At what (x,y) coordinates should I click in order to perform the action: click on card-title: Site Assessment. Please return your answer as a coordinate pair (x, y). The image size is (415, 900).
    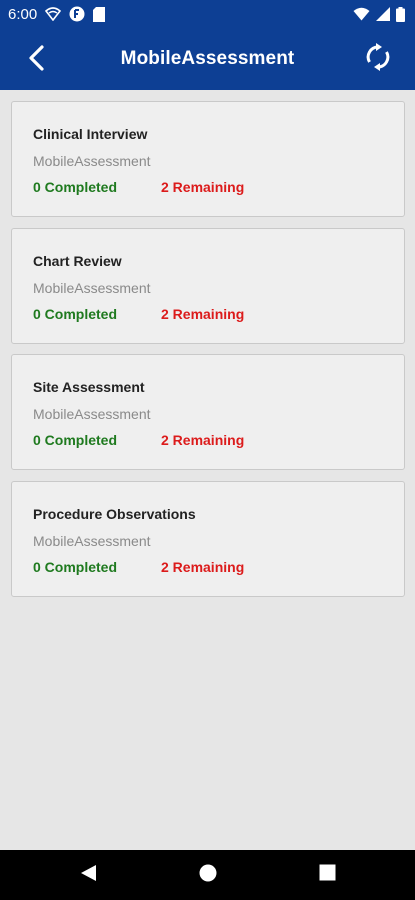
    Looking at the image, I should click on (89, 387).